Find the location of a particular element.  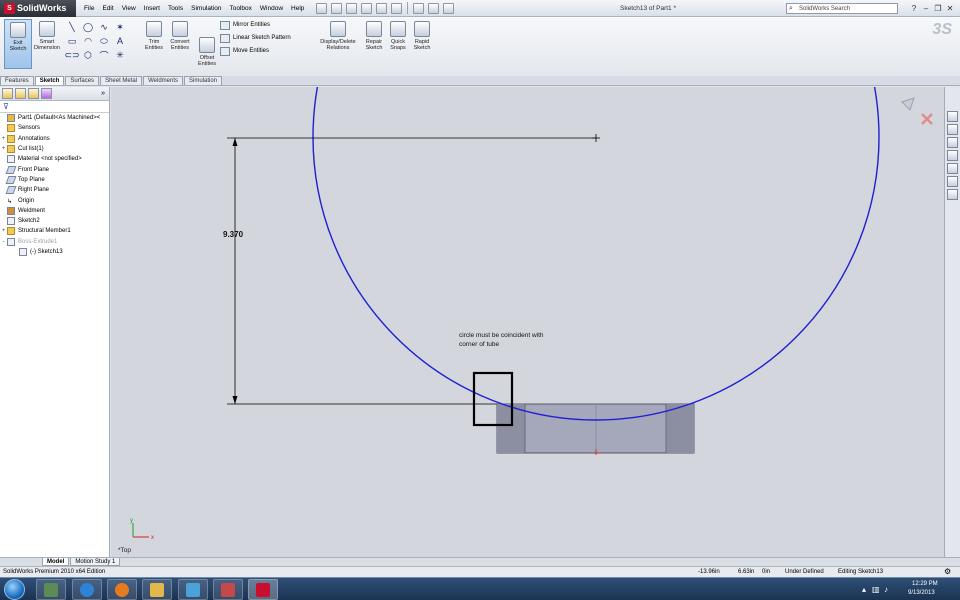

save-icon is located at coordinates (352, 8).